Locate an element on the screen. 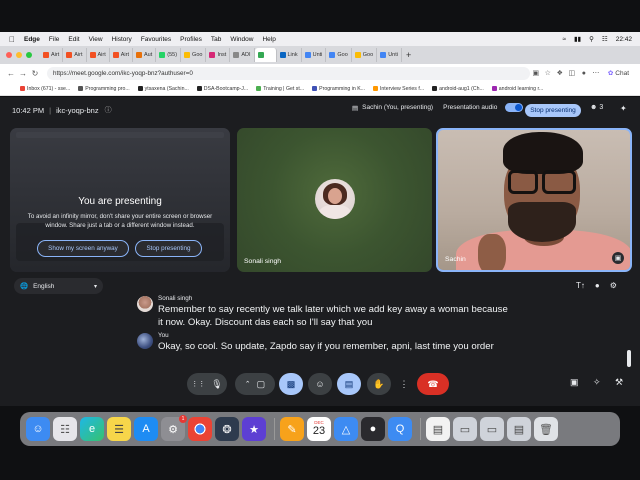 The image size is (640, 480). raise-hand-button: ✋ is located at coordinates (379, 384).